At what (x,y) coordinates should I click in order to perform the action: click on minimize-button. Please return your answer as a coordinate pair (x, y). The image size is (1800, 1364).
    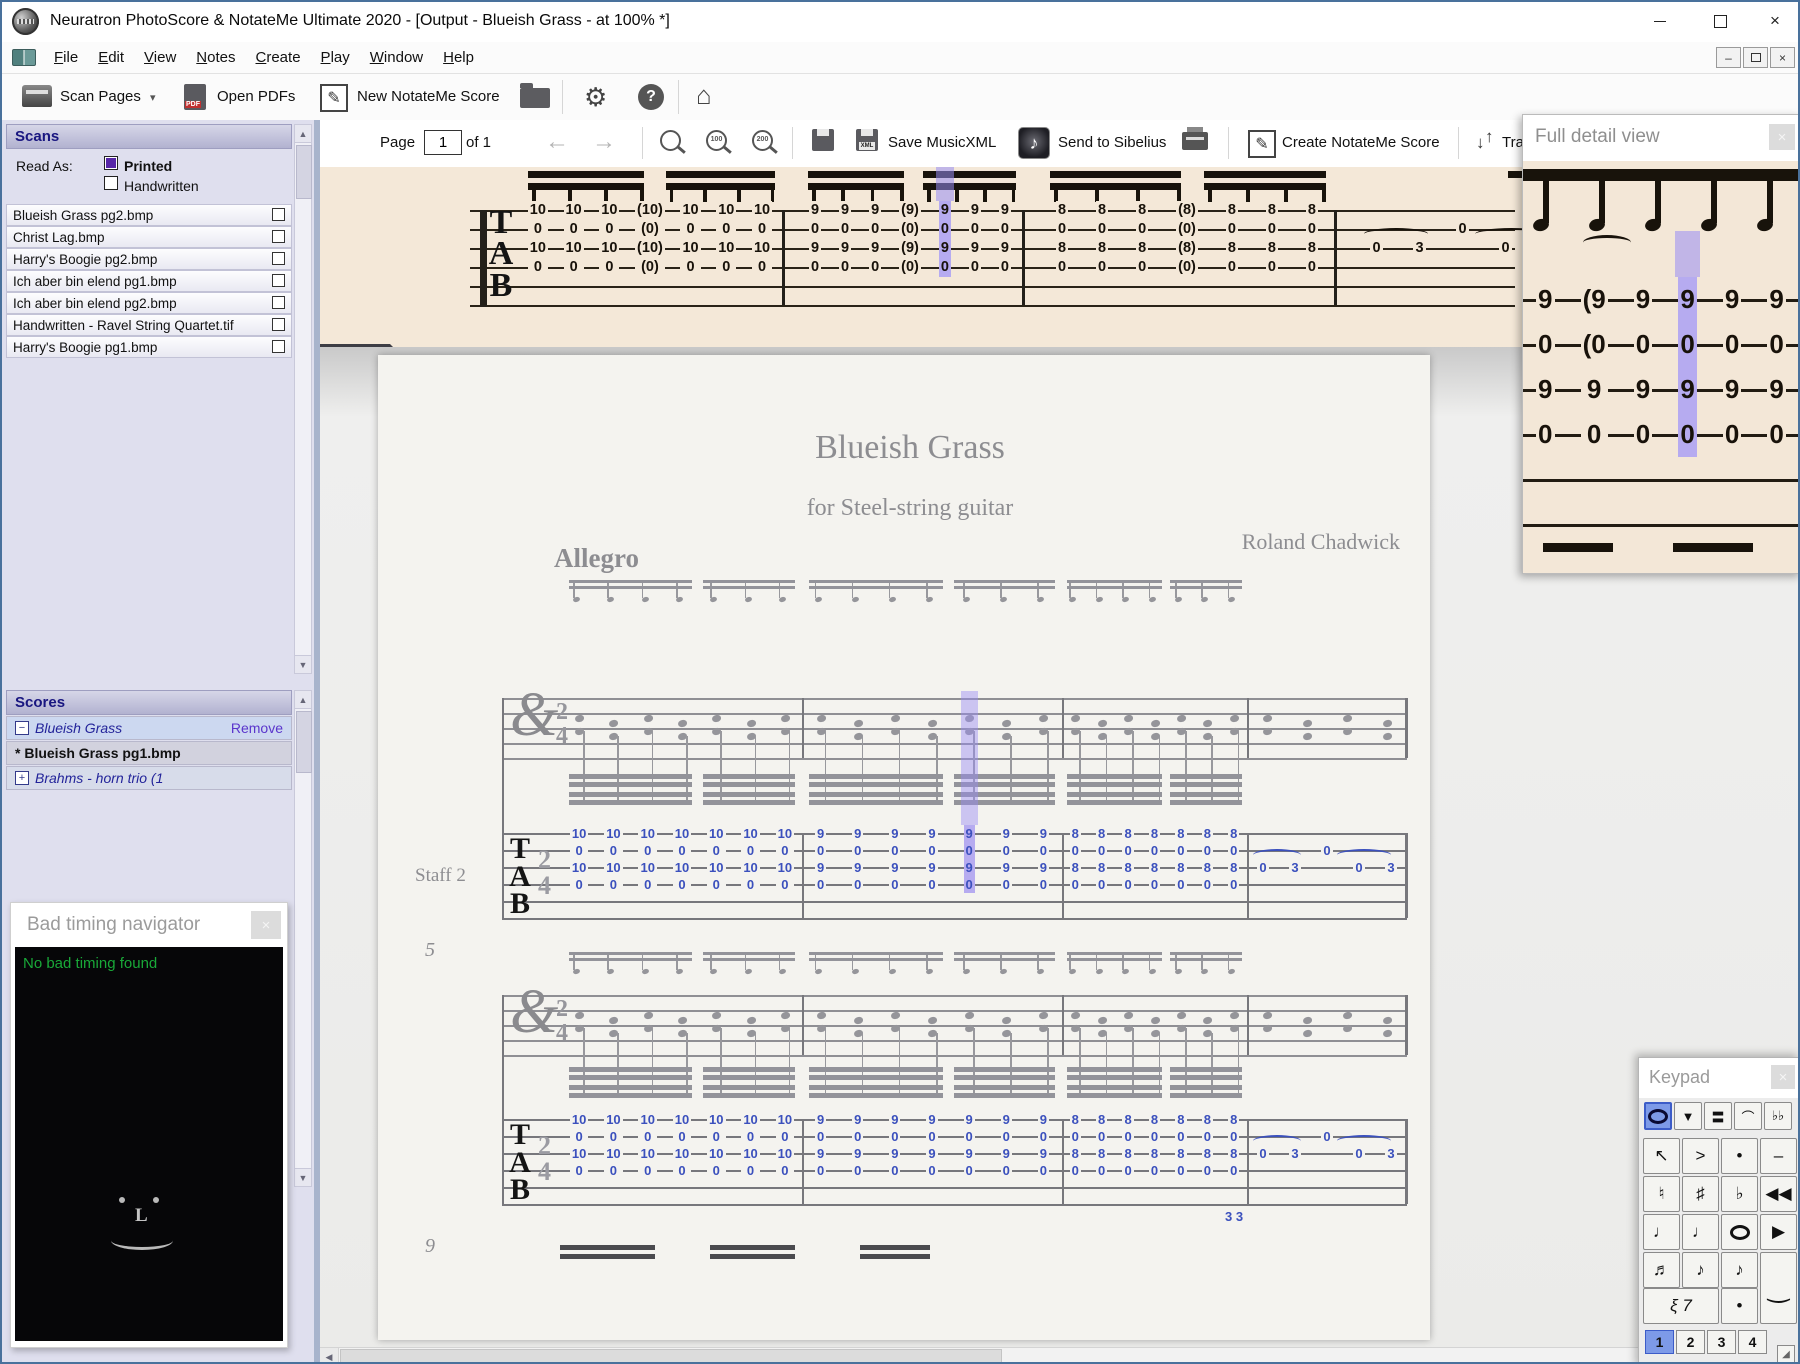
    Looking at the image, I should click on (1660, 21).